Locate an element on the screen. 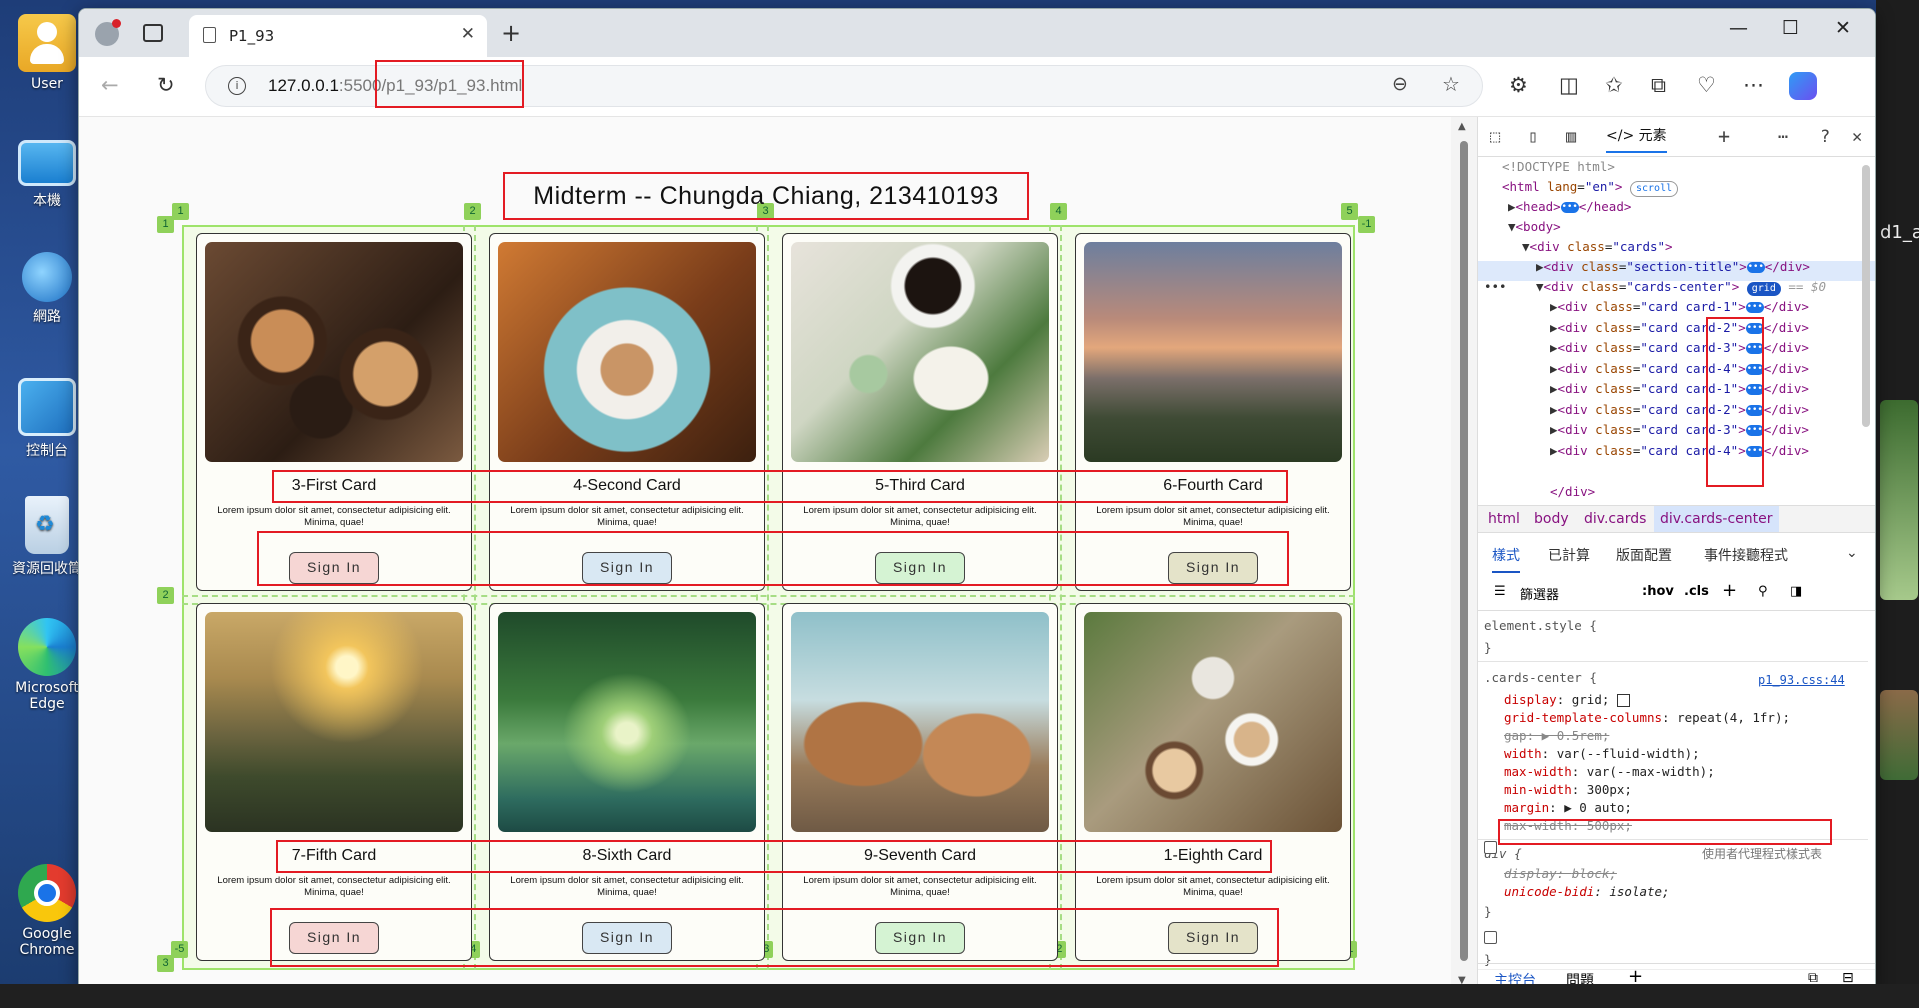 This screenshot has height=1008, width=1919. grid-badge: grid is located at coordinates (1763, 289).